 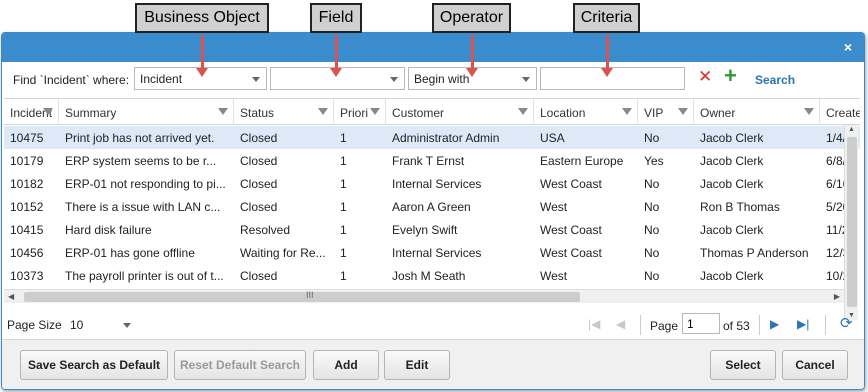 What do you see at coordinates (848, 47) in the screenshot?
I see `close-icon: ×` at bounding box center [848, 47].